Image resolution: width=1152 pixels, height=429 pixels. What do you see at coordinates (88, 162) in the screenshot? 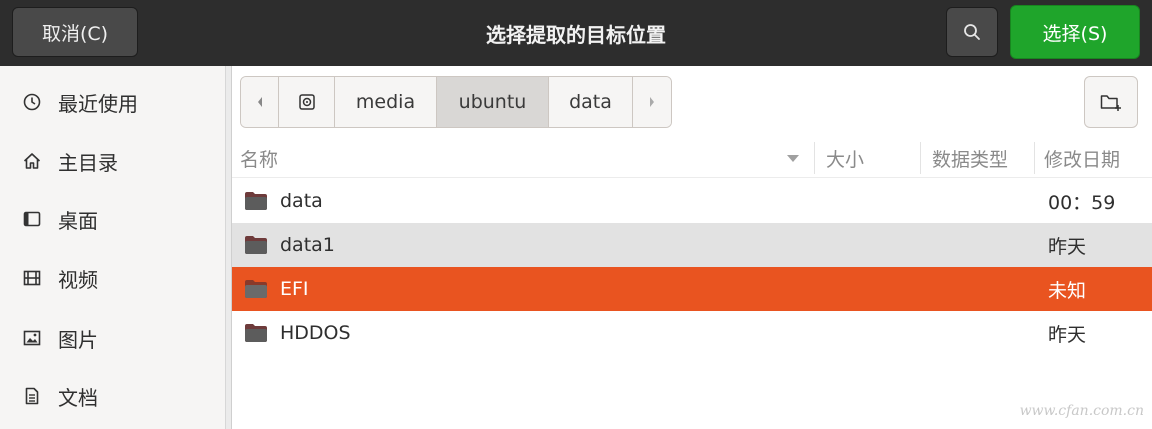
I see `sidebar-item-label: 主目录` at bounding box center [88, 162].